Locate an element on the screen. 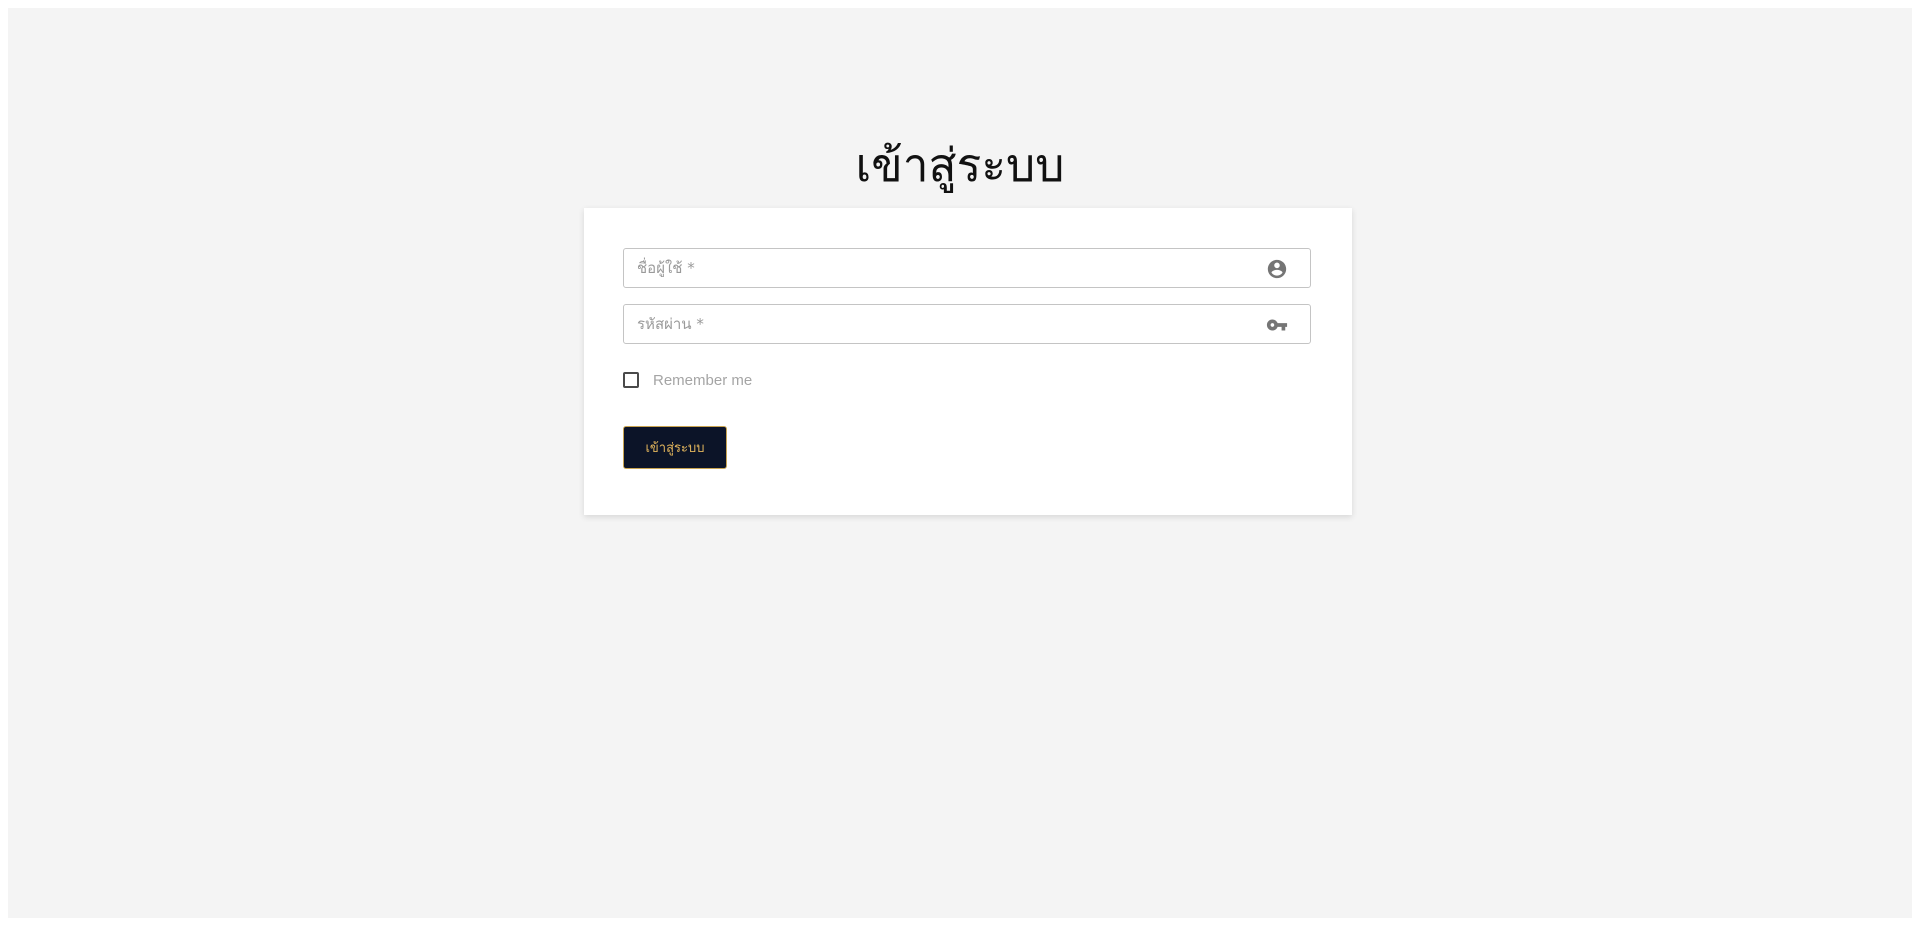 This screenshot has width=1920, height=926. remember-me-checkbox is located at coordinates (631, 380).